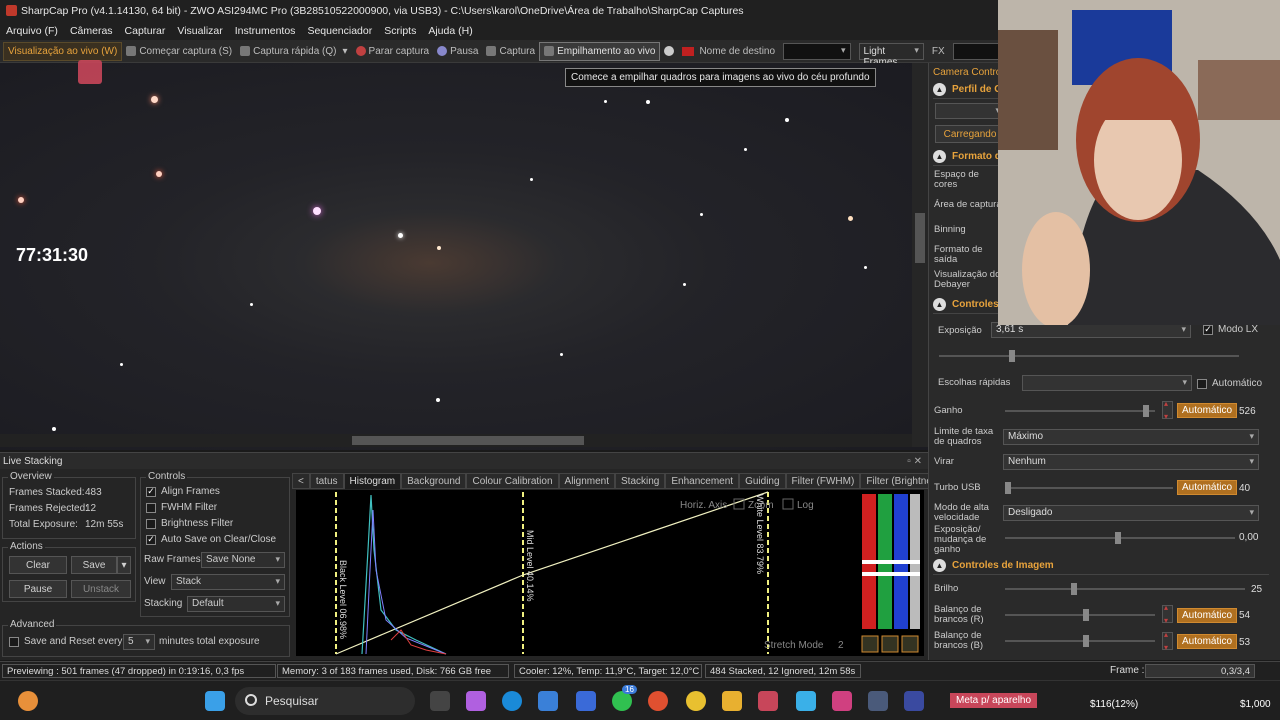 The image size is (1280, 720). Describe the element at coordinates (1167, 614) in the screenshot. I see `wb-red-stepper` at that location.